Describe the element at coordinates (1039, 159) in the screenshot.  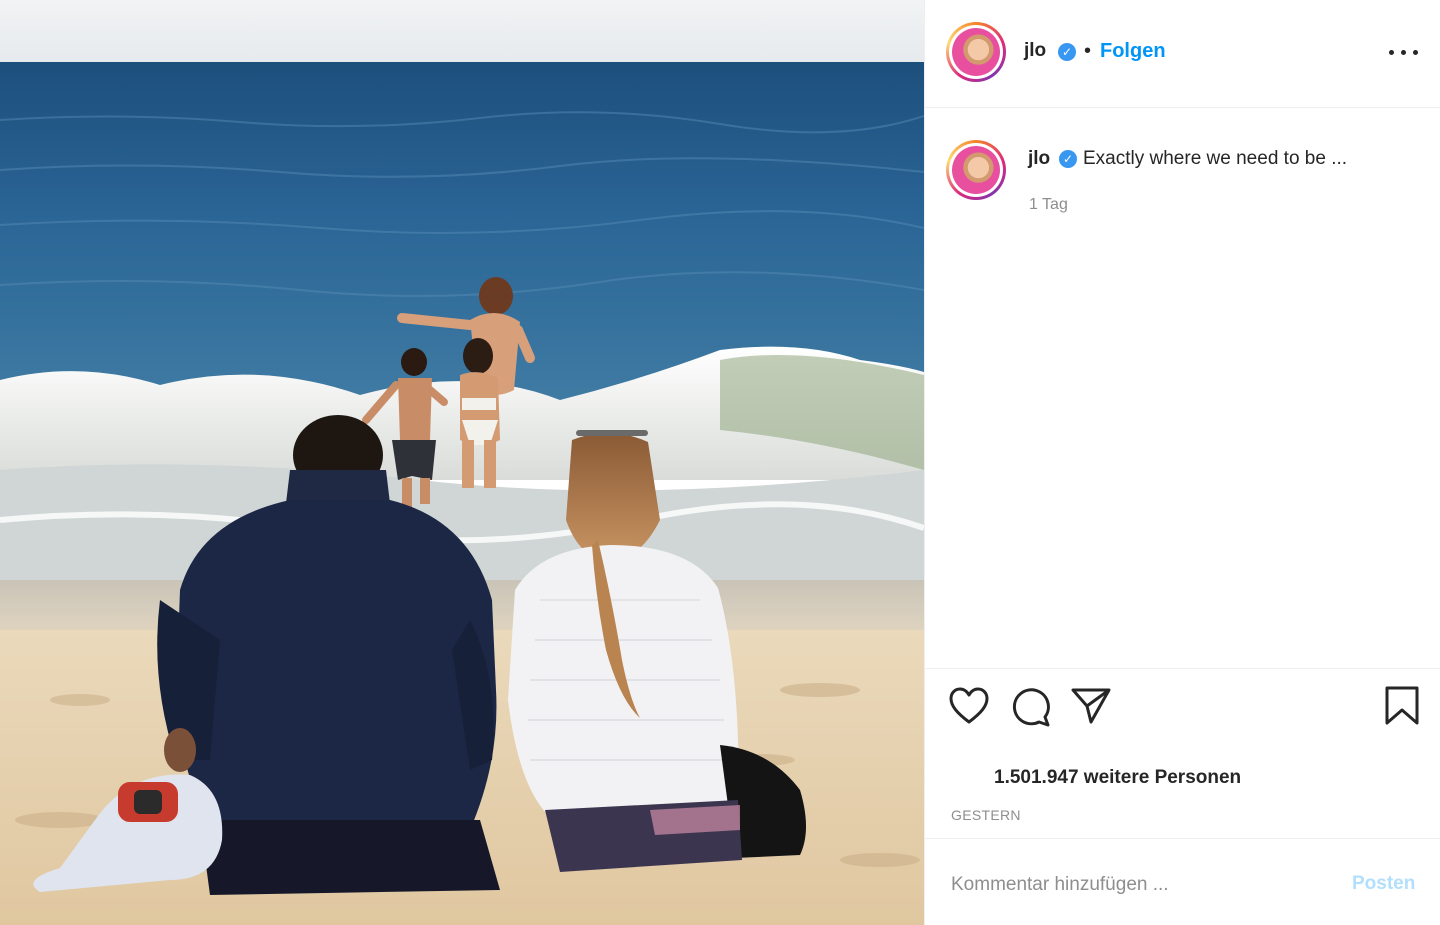
I see `caption-username: jlo` at that location.